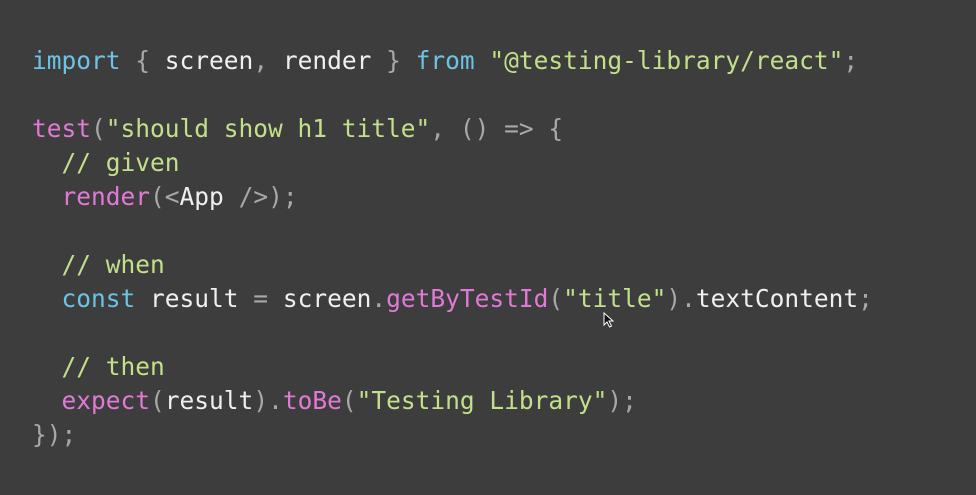  Describe the element at coordinates (113, 366) in the screenshot. I see `code-token: // then` at that location.